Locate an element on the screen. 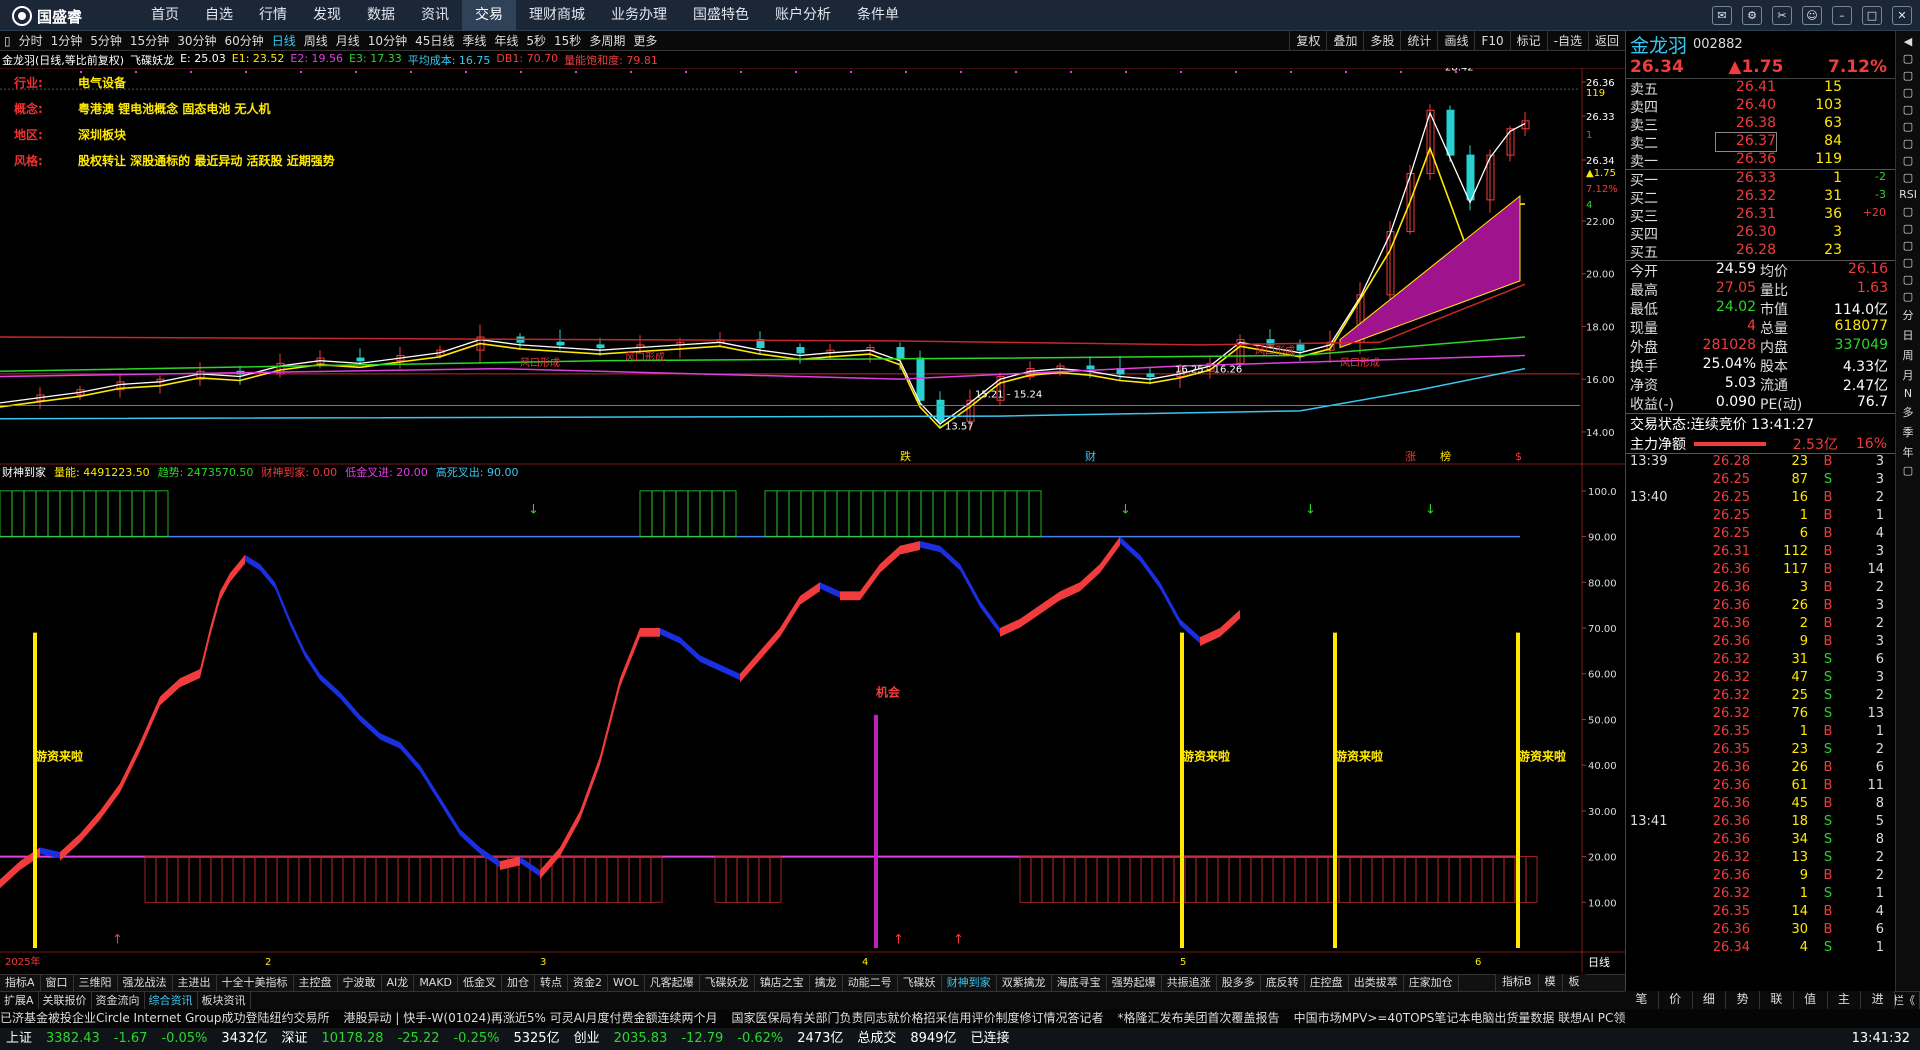 The image size is (1920, 1050). period-0: 分时 is located at coordinates (31, 41).